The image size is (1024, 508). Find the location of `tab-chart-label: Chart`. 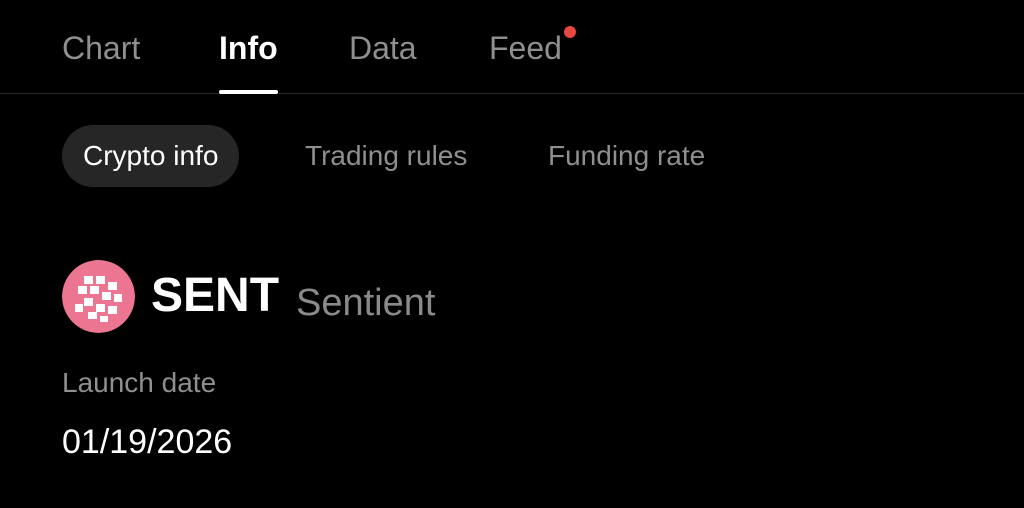

tab-chart-label: Chart is located at coordinates (101, 48).